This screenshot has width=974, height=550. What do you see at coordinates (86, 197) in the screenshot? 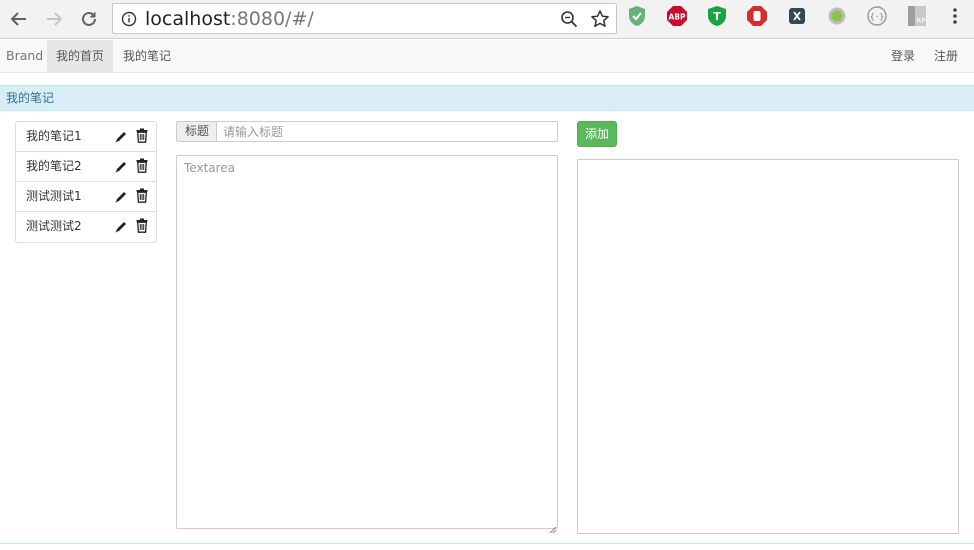
I see `note-list-item: 测试测试1` at bounding box center [86, 197].